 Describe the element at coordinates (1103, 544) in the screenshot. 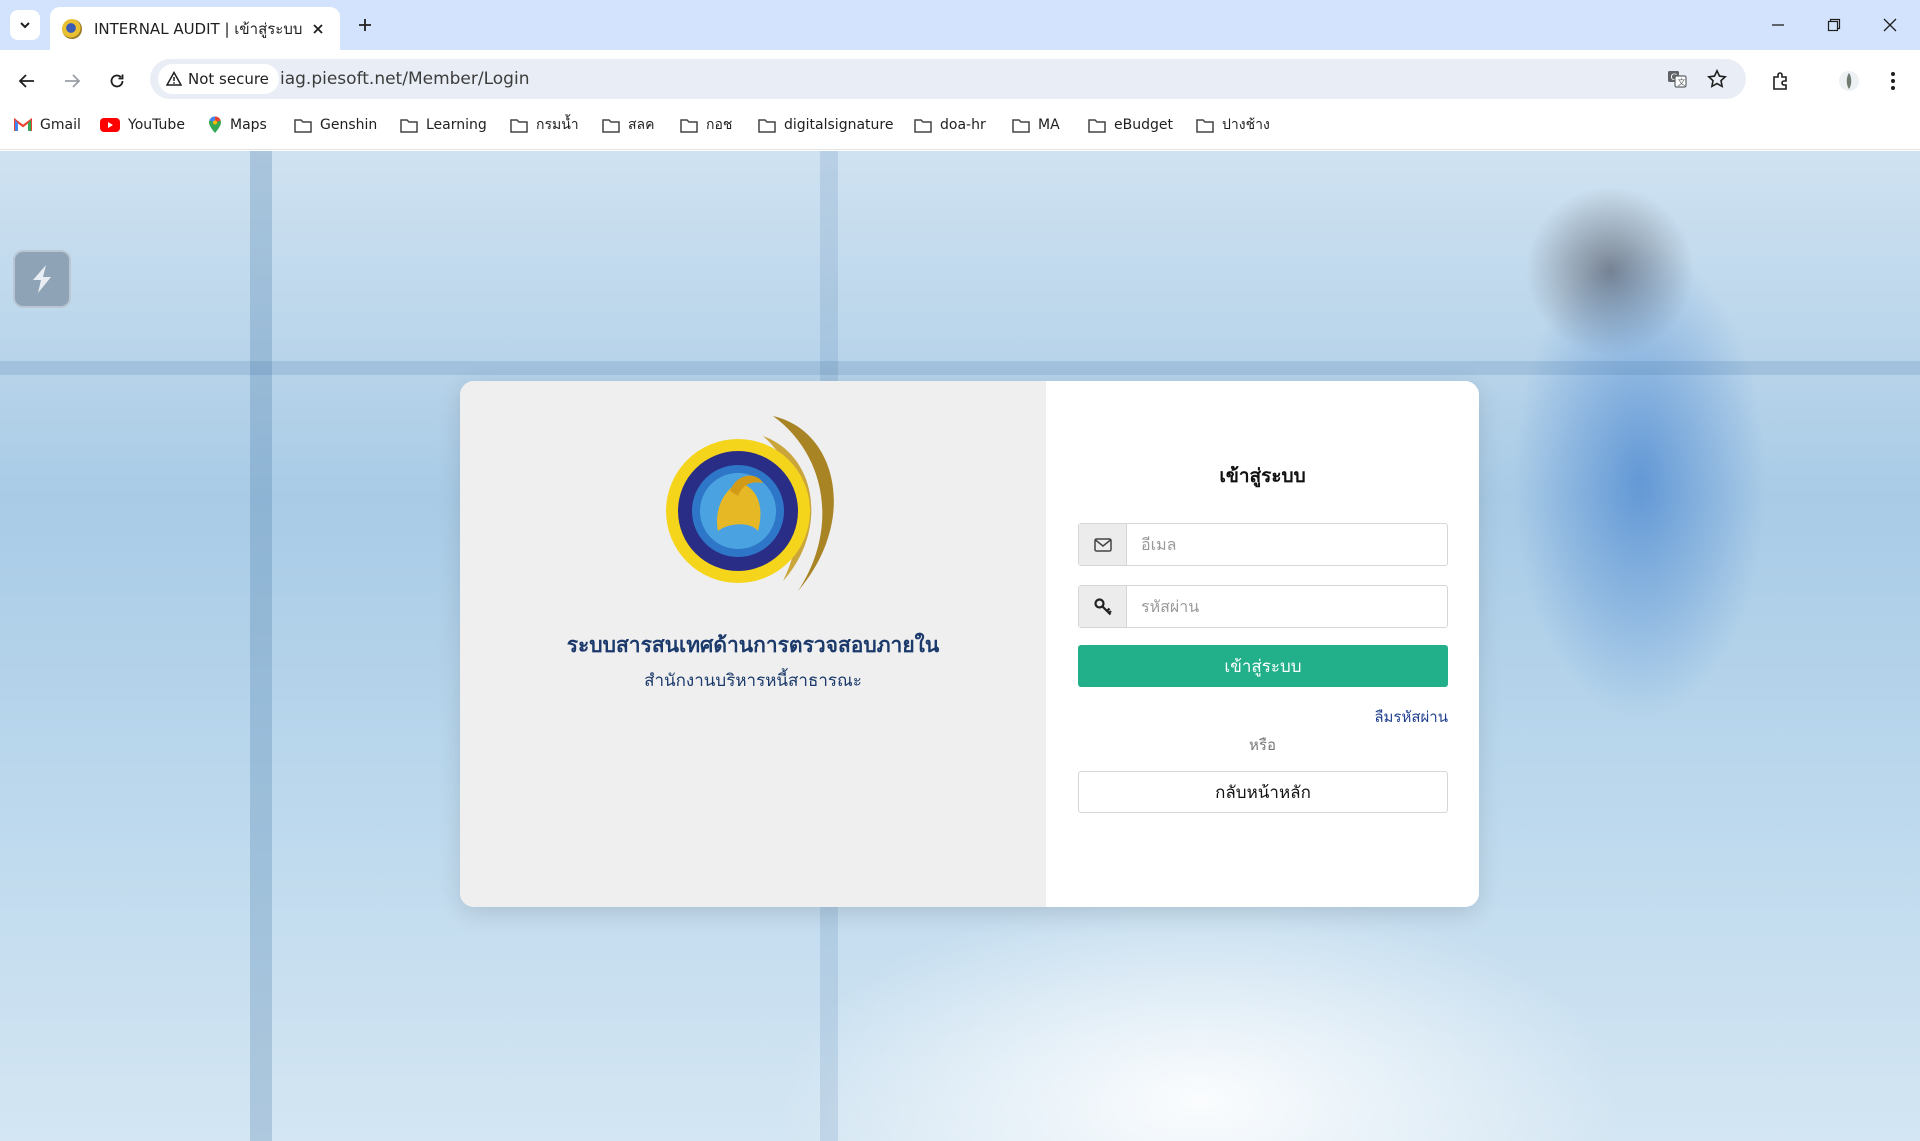

I see `envelope-icon` at that location.